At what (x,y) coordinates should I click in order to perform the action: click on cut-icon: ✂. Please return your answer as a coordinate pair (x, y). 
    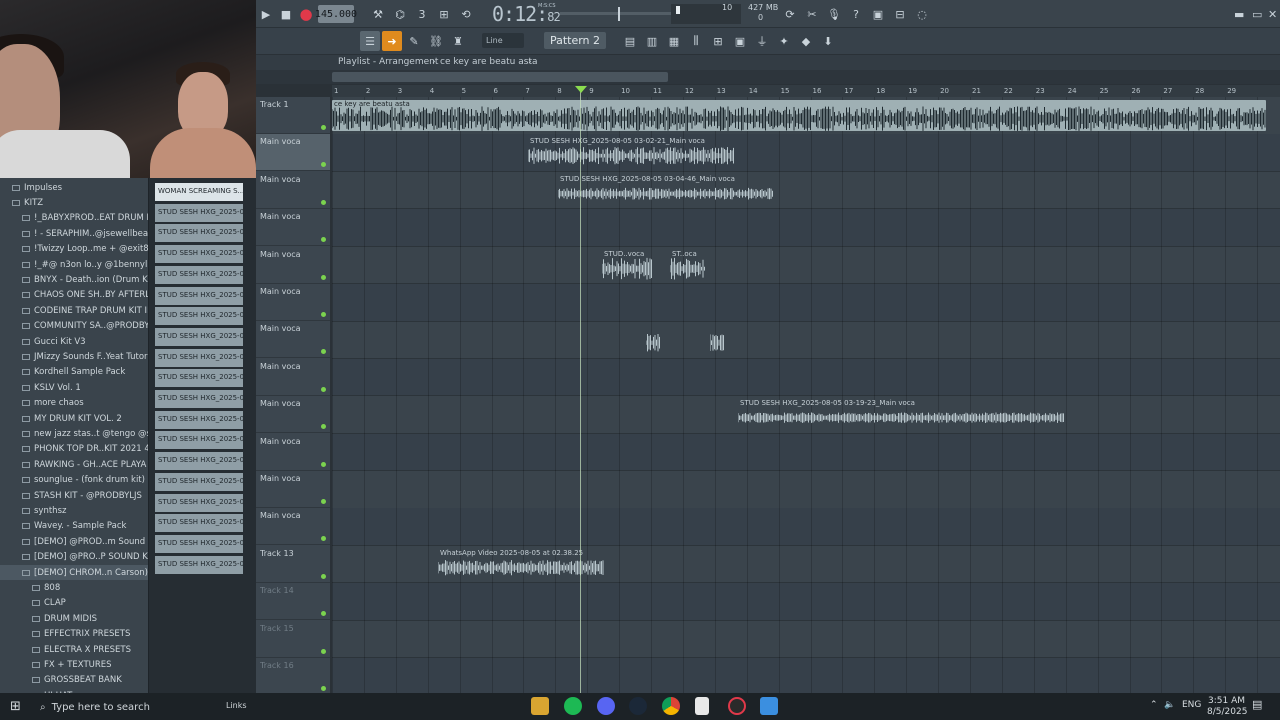
    Looking at the image, I should click on (812, 14).